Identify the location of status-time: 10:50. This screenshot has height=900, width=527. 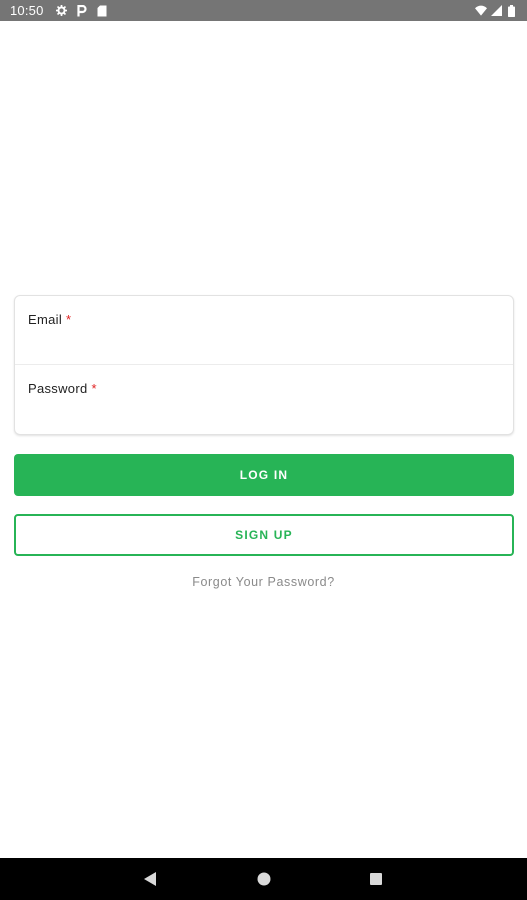
(27, 10).